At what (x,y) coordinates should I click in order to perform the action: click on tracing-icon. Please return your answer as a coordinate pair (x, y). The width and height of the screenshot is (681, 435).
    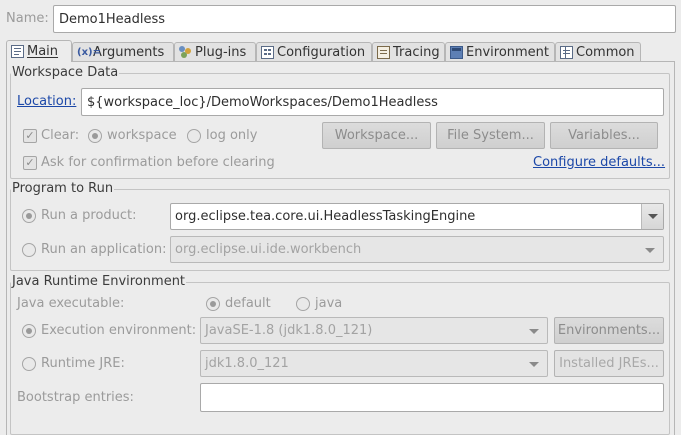
    Looking at the image, I should click on (383, 52).